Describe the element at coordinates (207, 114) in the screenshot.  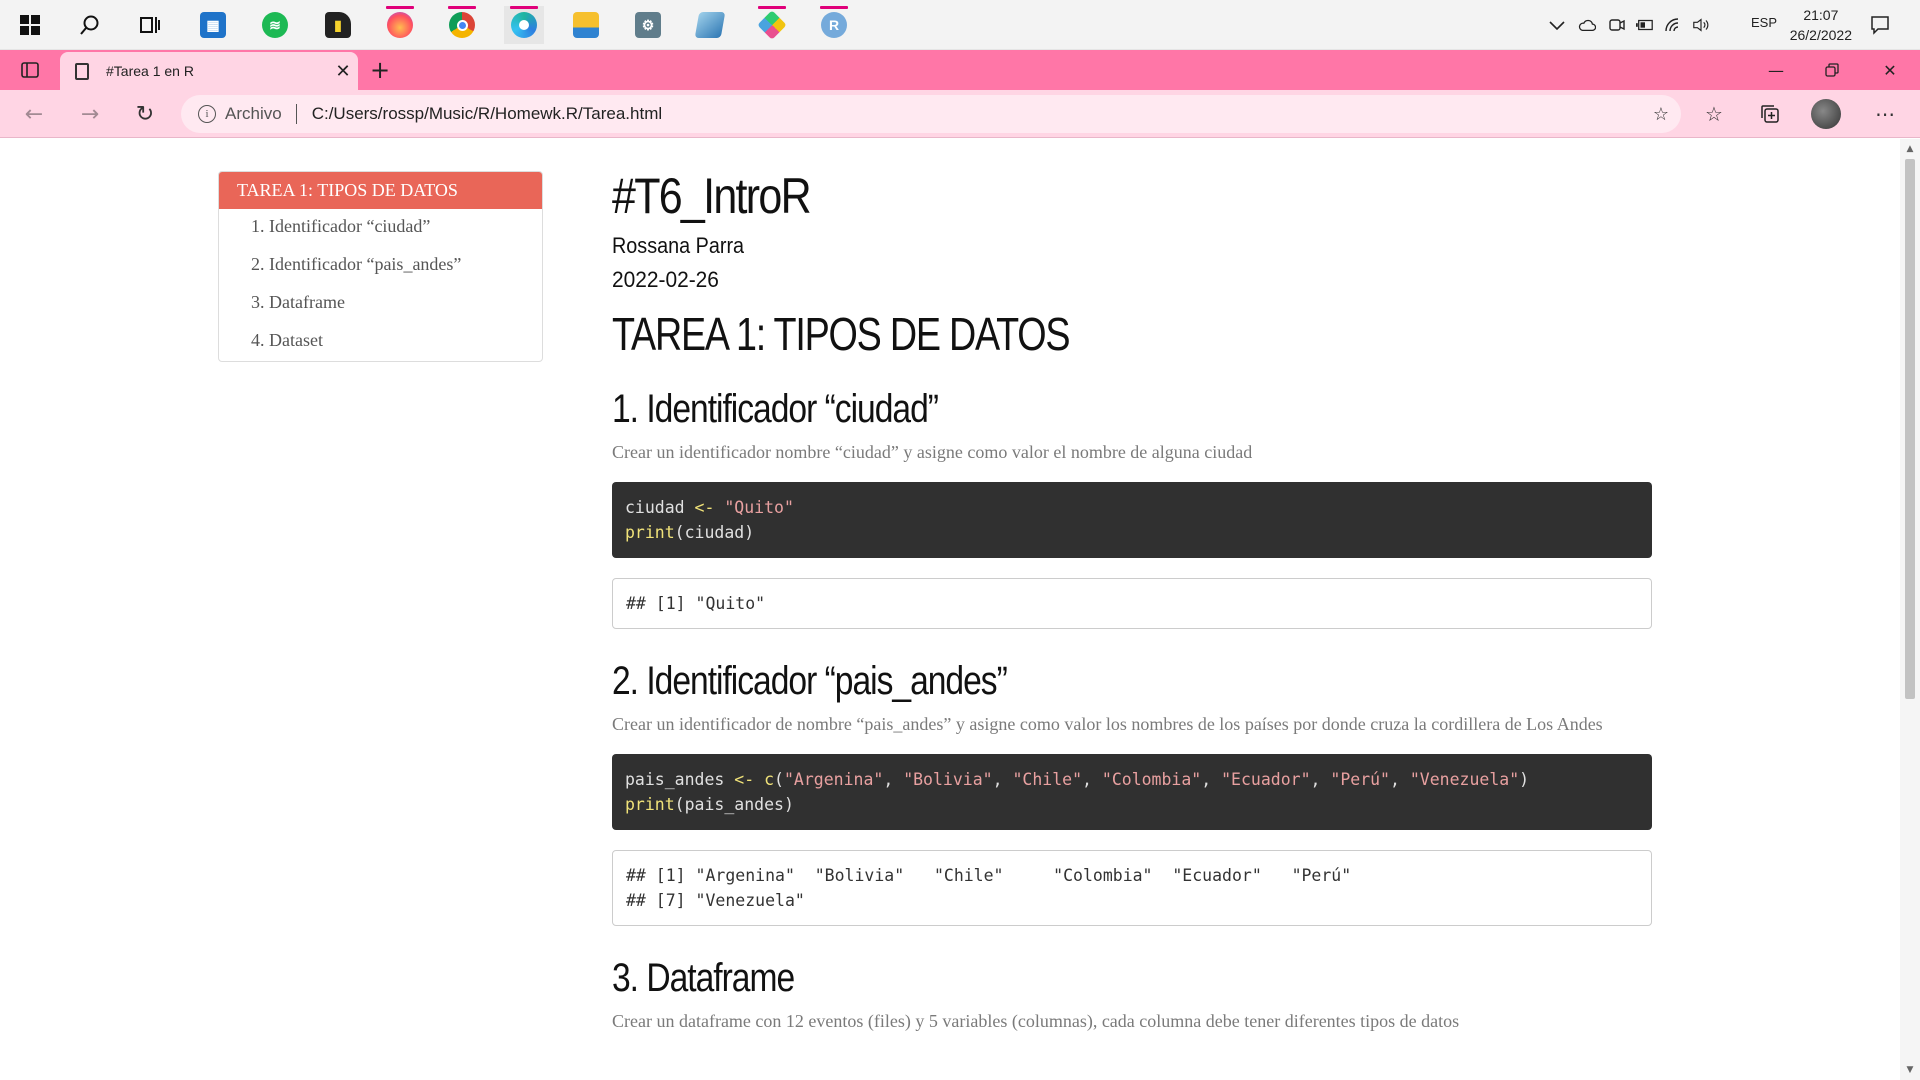
I see `info-icon: i` at that location.